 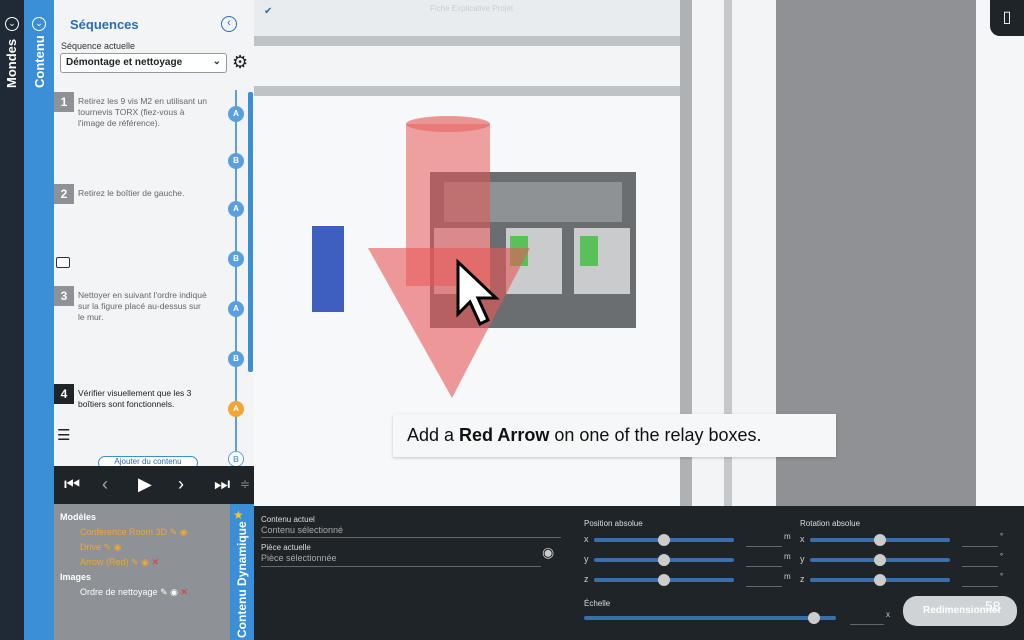 What do you see at coordinates (245, 484) in the screenshot?
I see `drag-handle-icon: ≑` at bounding box center [245, 484].